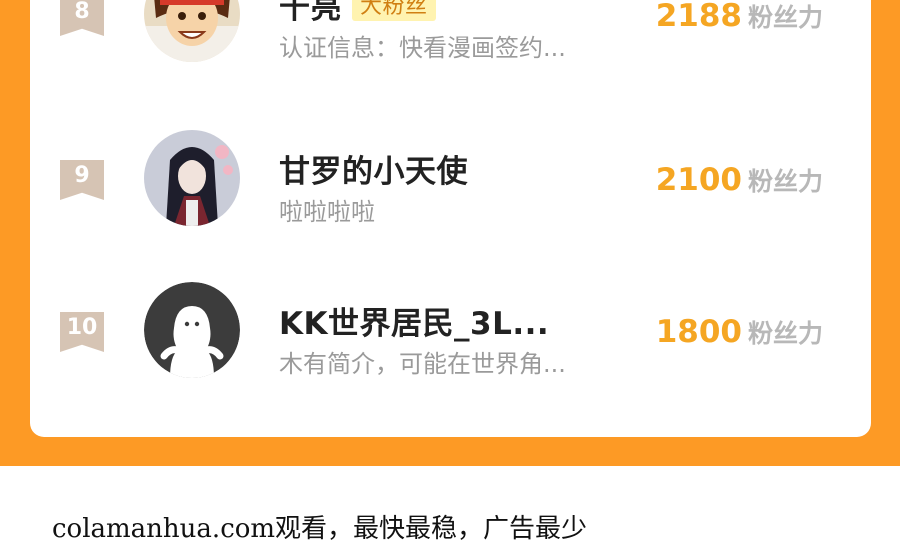  Describe the element at coordinates (698, 332) in the screenshot. I see `score-value: 1800` at that location.